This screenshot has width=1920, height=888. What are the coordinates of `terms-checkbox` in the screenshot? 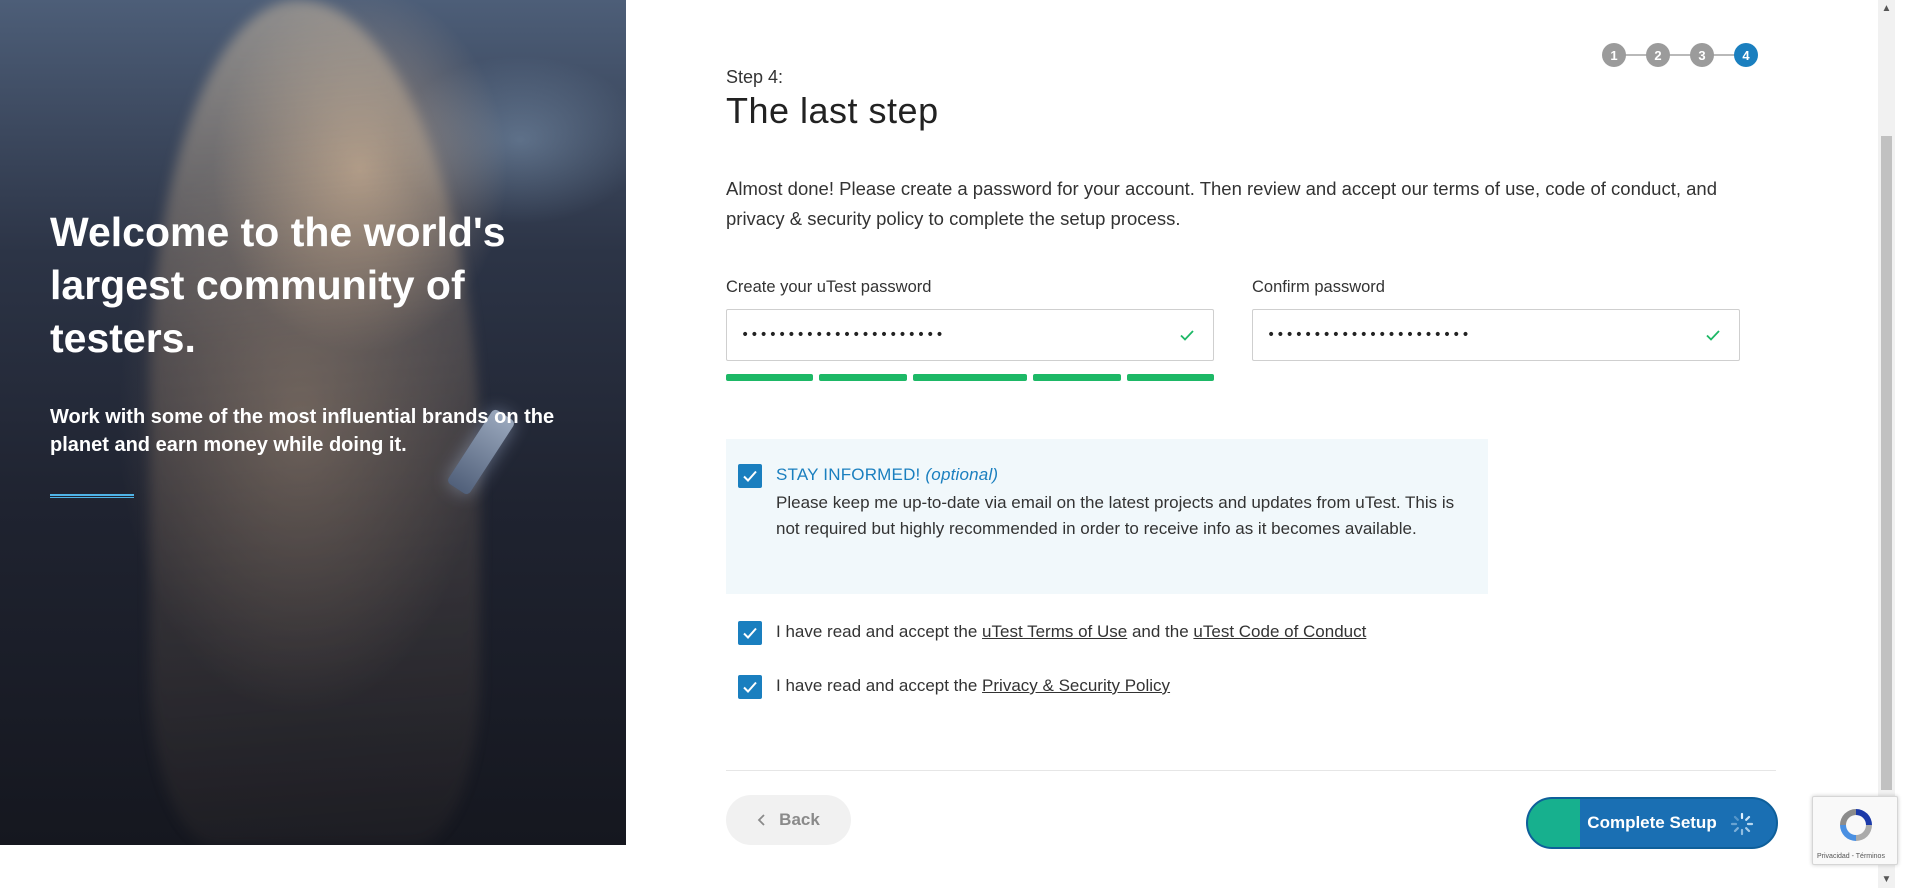 It's located at (750, 633).